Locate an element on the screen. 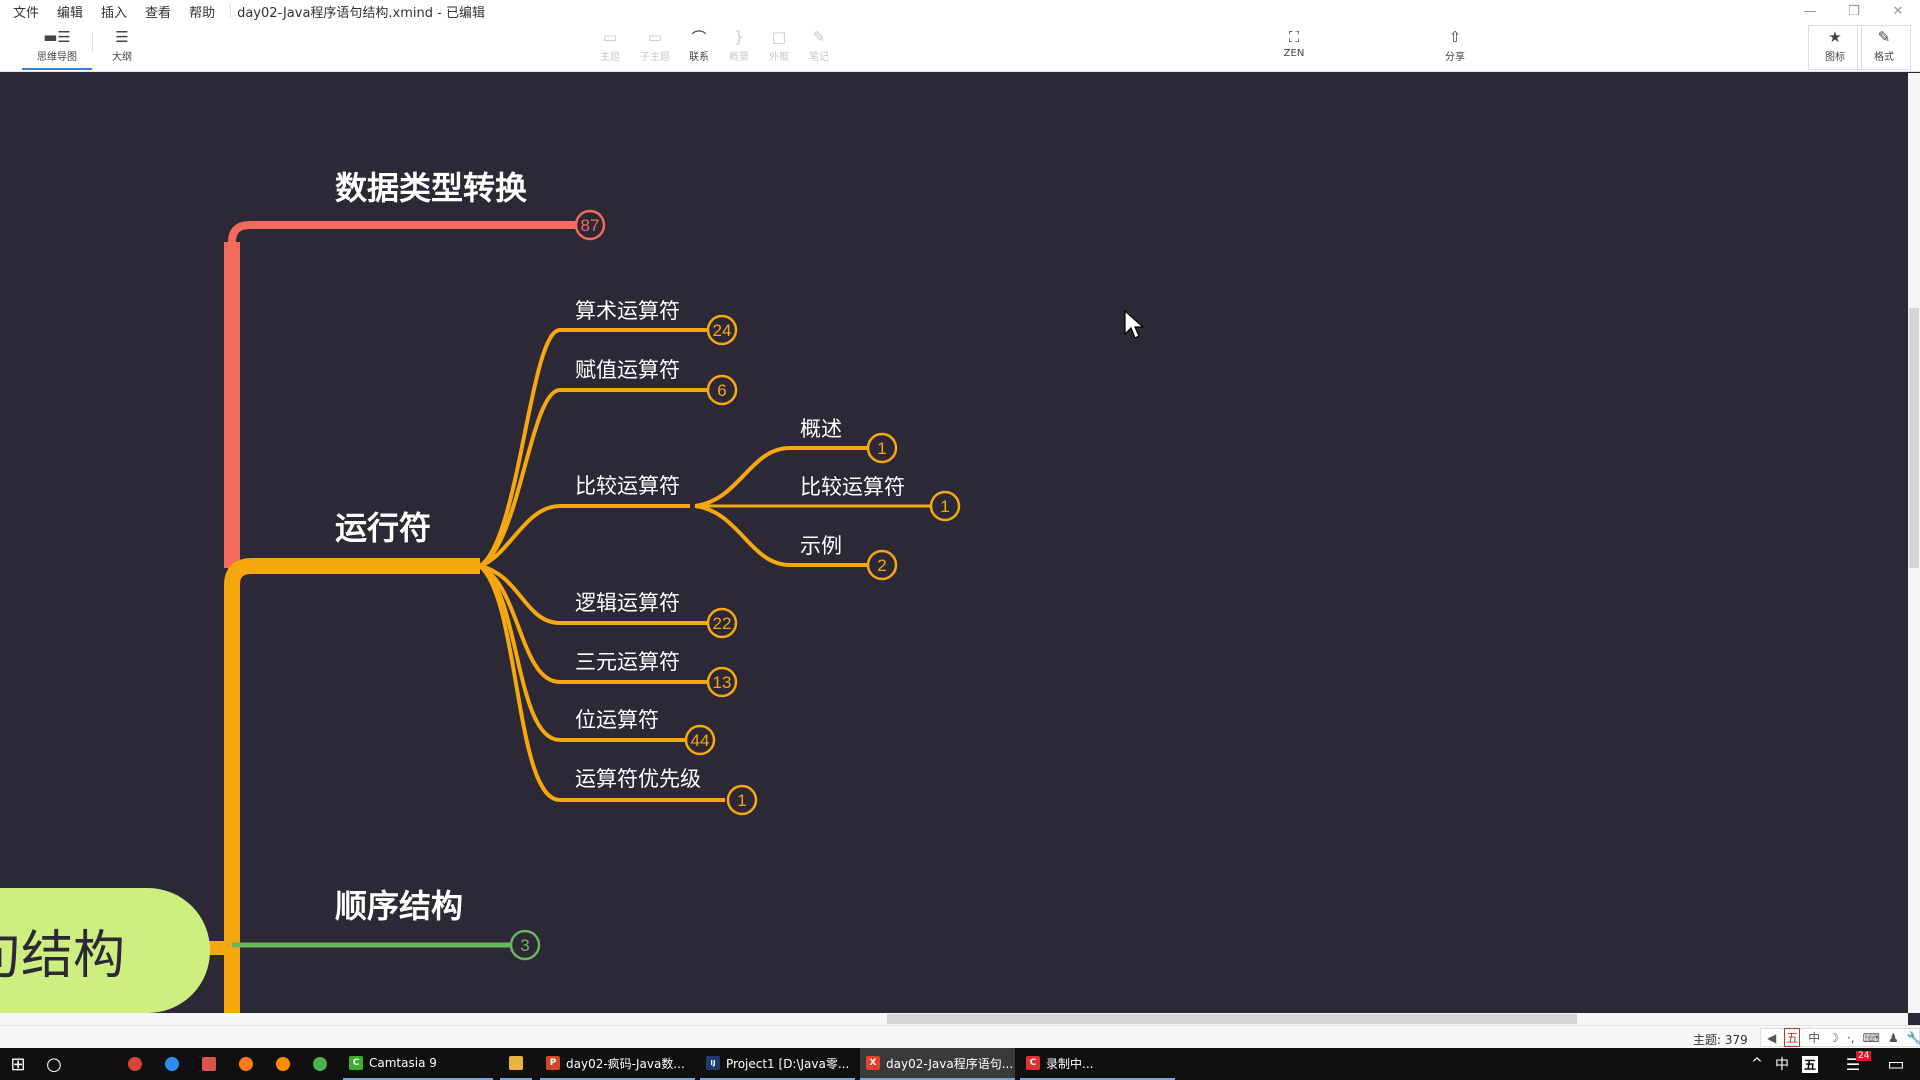 Image resolution: width=1920 pixels, height=1080 pixels. tray-language-icon: 中 is located at coordinates (1782, 1064).